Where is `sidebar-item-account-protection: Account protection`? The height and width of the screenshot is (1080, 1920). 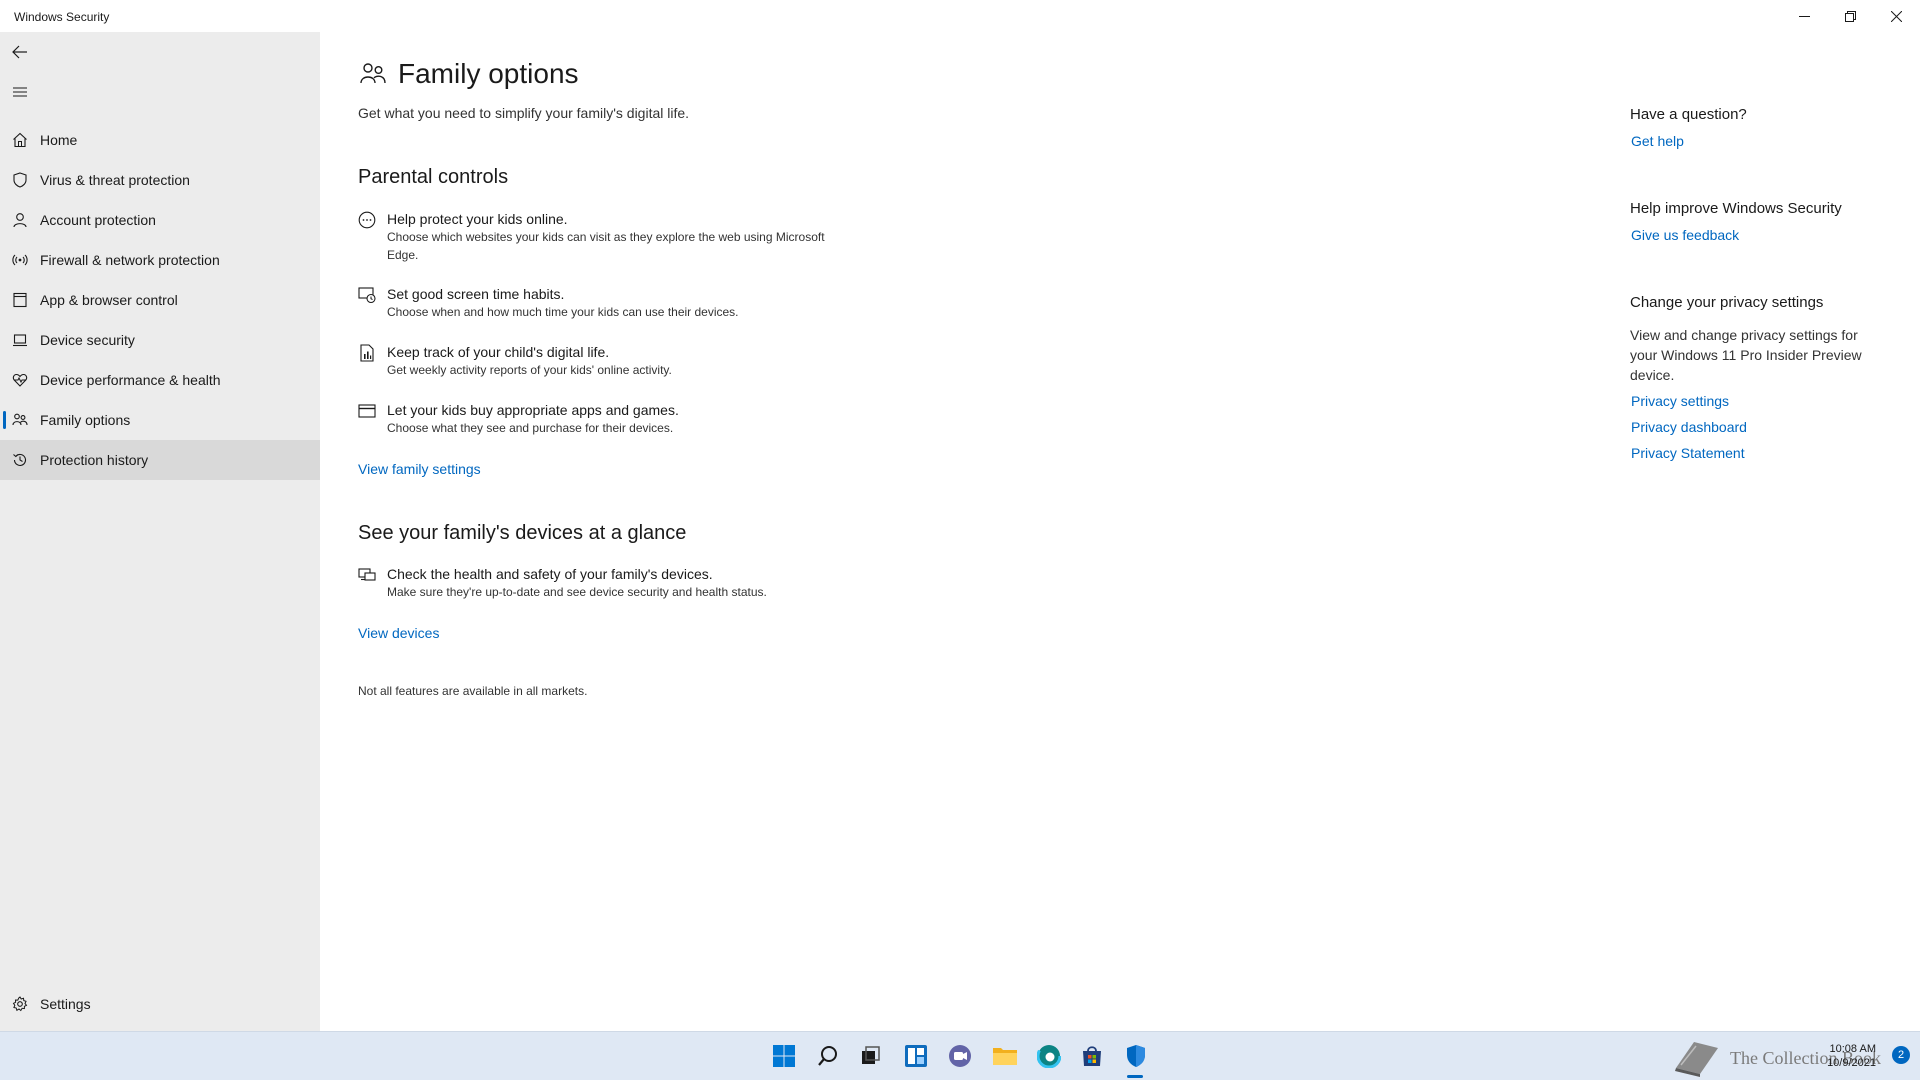
sidebar-item-account-protection: Account protection is located at coordinates (160, 220).